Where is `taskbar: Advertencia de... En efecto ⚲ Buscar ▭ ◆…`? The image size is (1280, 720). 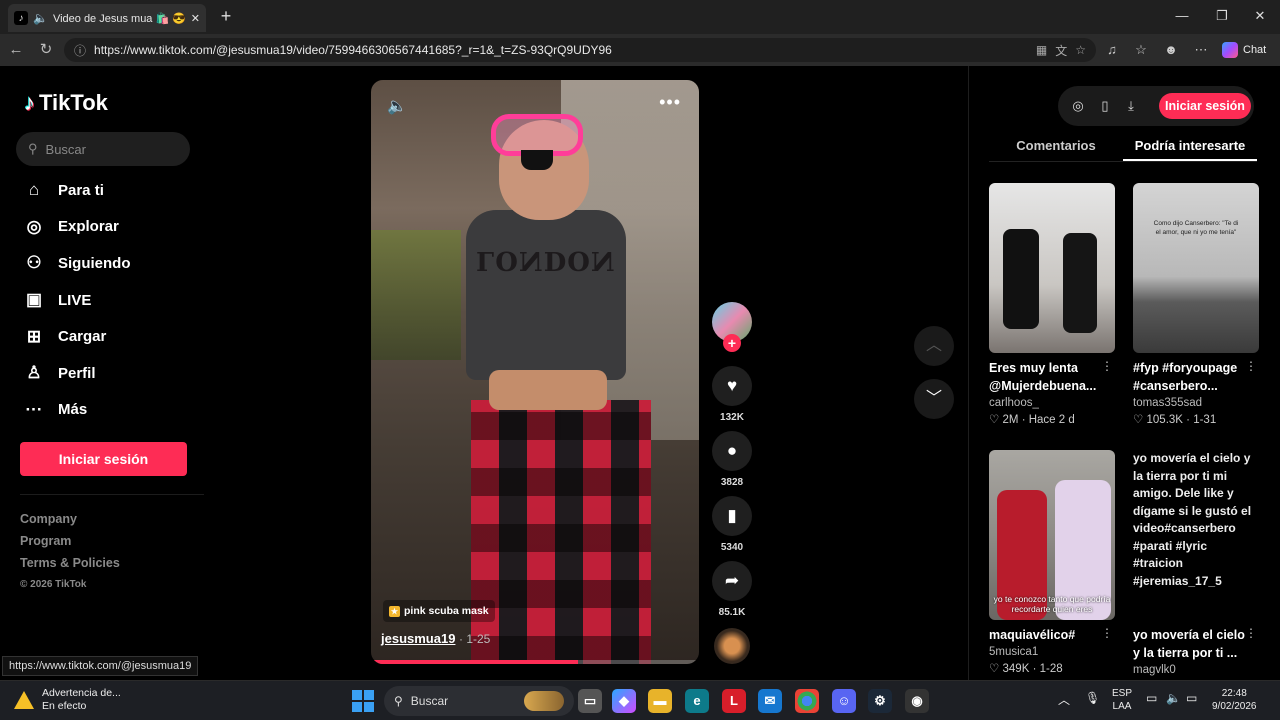 taskbar: Advertencia de... En efecto ⚲ Buscar ▭ ◆… is located at coordinates (640, 700).